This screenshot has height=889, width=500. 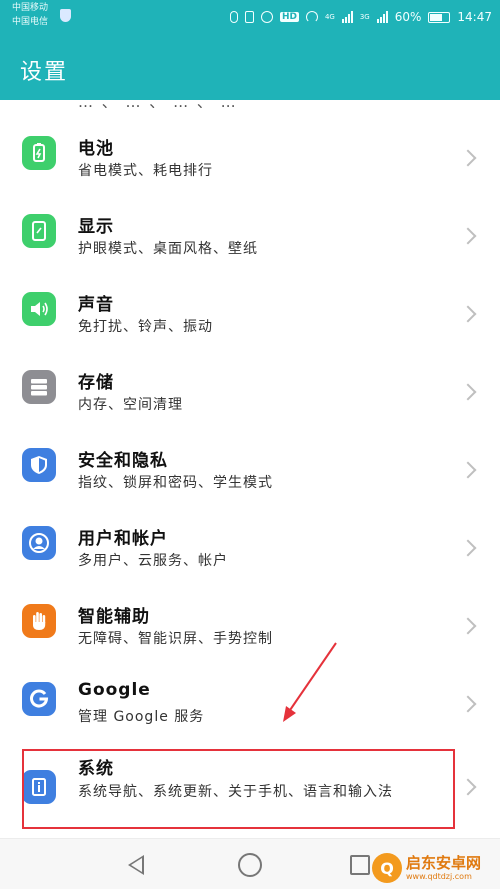 What do you see at coordinates (39, 387) in the screenshot?
I see `storage-icon` at bounding box center [39, 387].